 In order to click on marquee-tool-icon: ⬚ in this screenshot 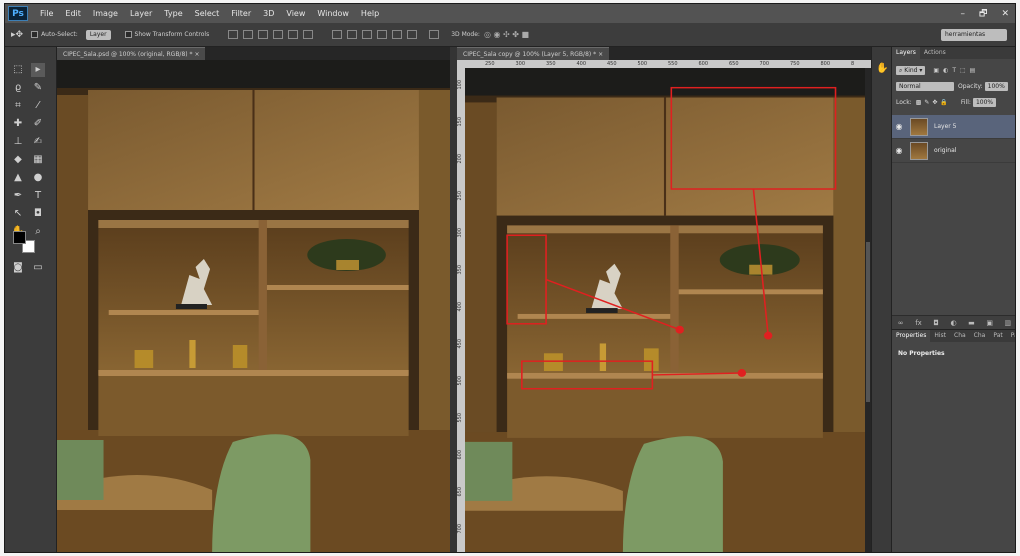, I will do `click(18, 70)`.